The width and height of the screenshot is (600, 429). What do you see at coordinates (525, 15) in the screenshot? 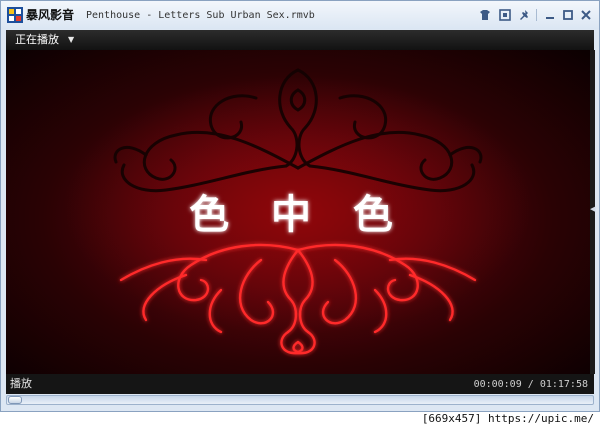
I see `pin-icon` at bounding box center [525, 15].